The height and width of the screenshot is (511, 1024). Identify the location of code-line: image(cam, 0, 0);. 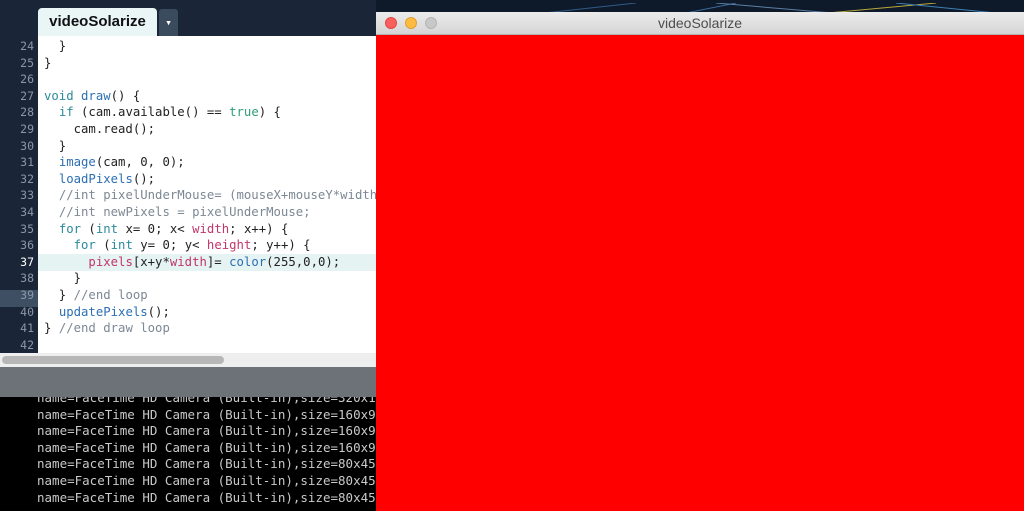
(121, 162).